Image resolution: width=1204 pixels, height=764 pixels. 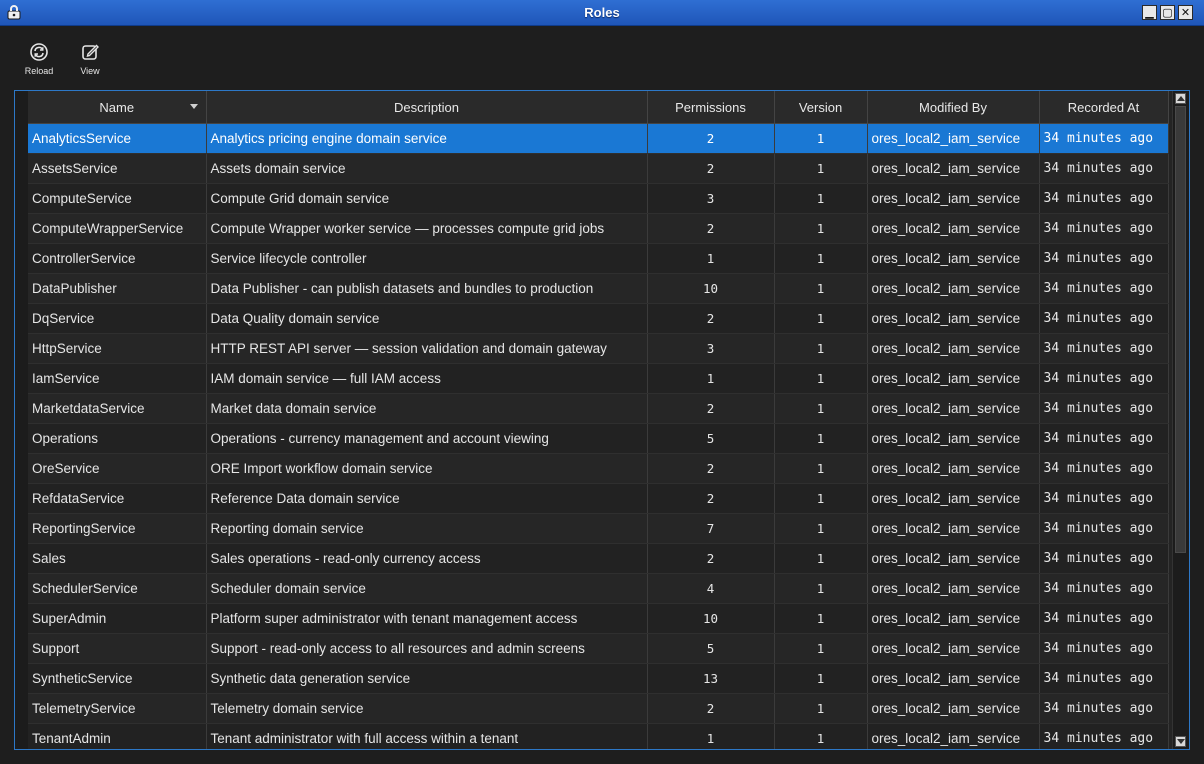 I want to click on window-title: Roles, so click(x=602, y=12).